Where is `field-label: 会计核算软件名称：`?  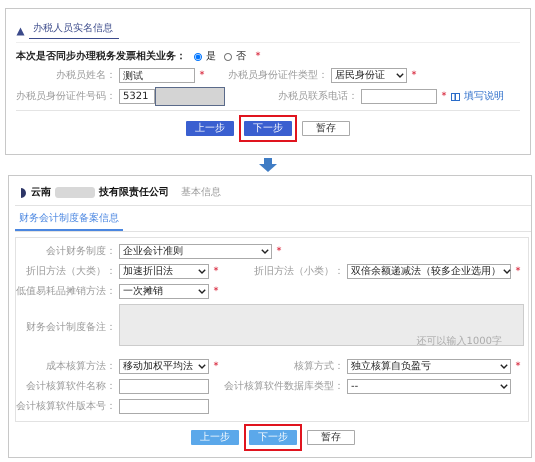
field-label: 会计核算软件名称： is located at coordinates (70, 387).